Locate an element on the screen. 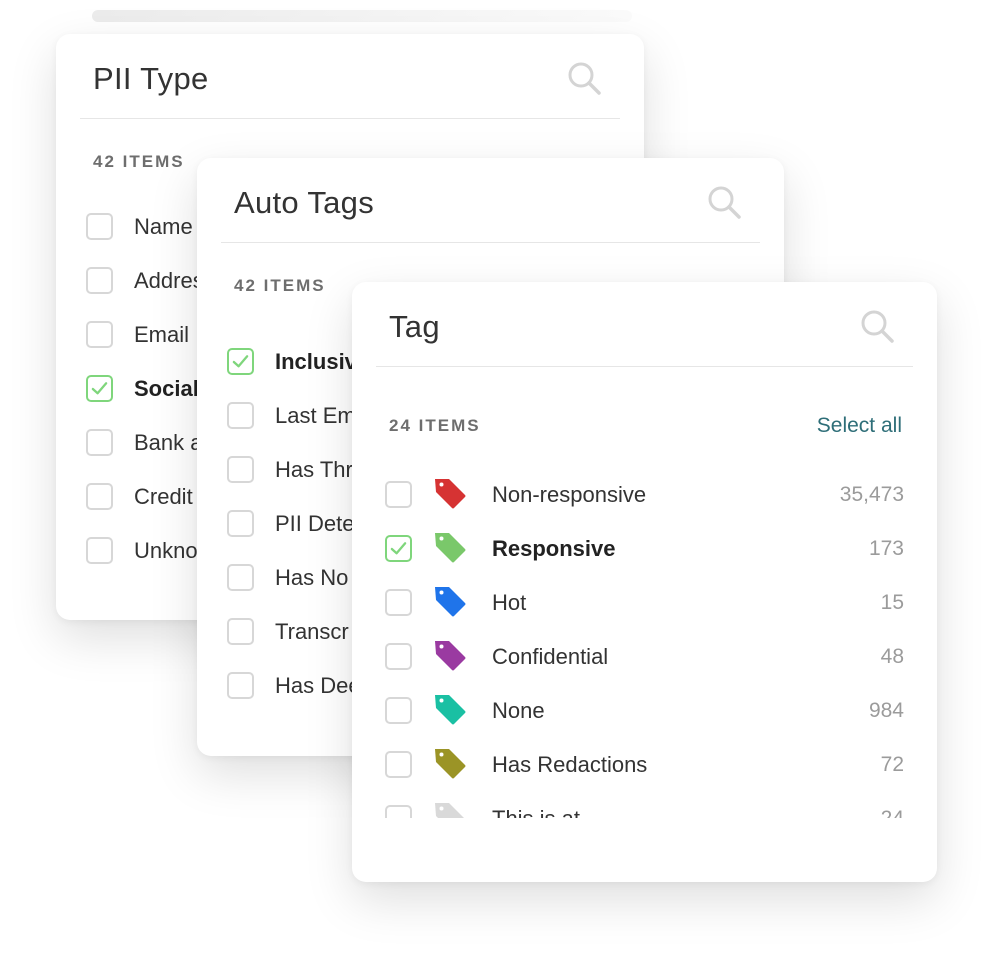  list-item-label: Inclusiv is located at coordinates (316, 361).